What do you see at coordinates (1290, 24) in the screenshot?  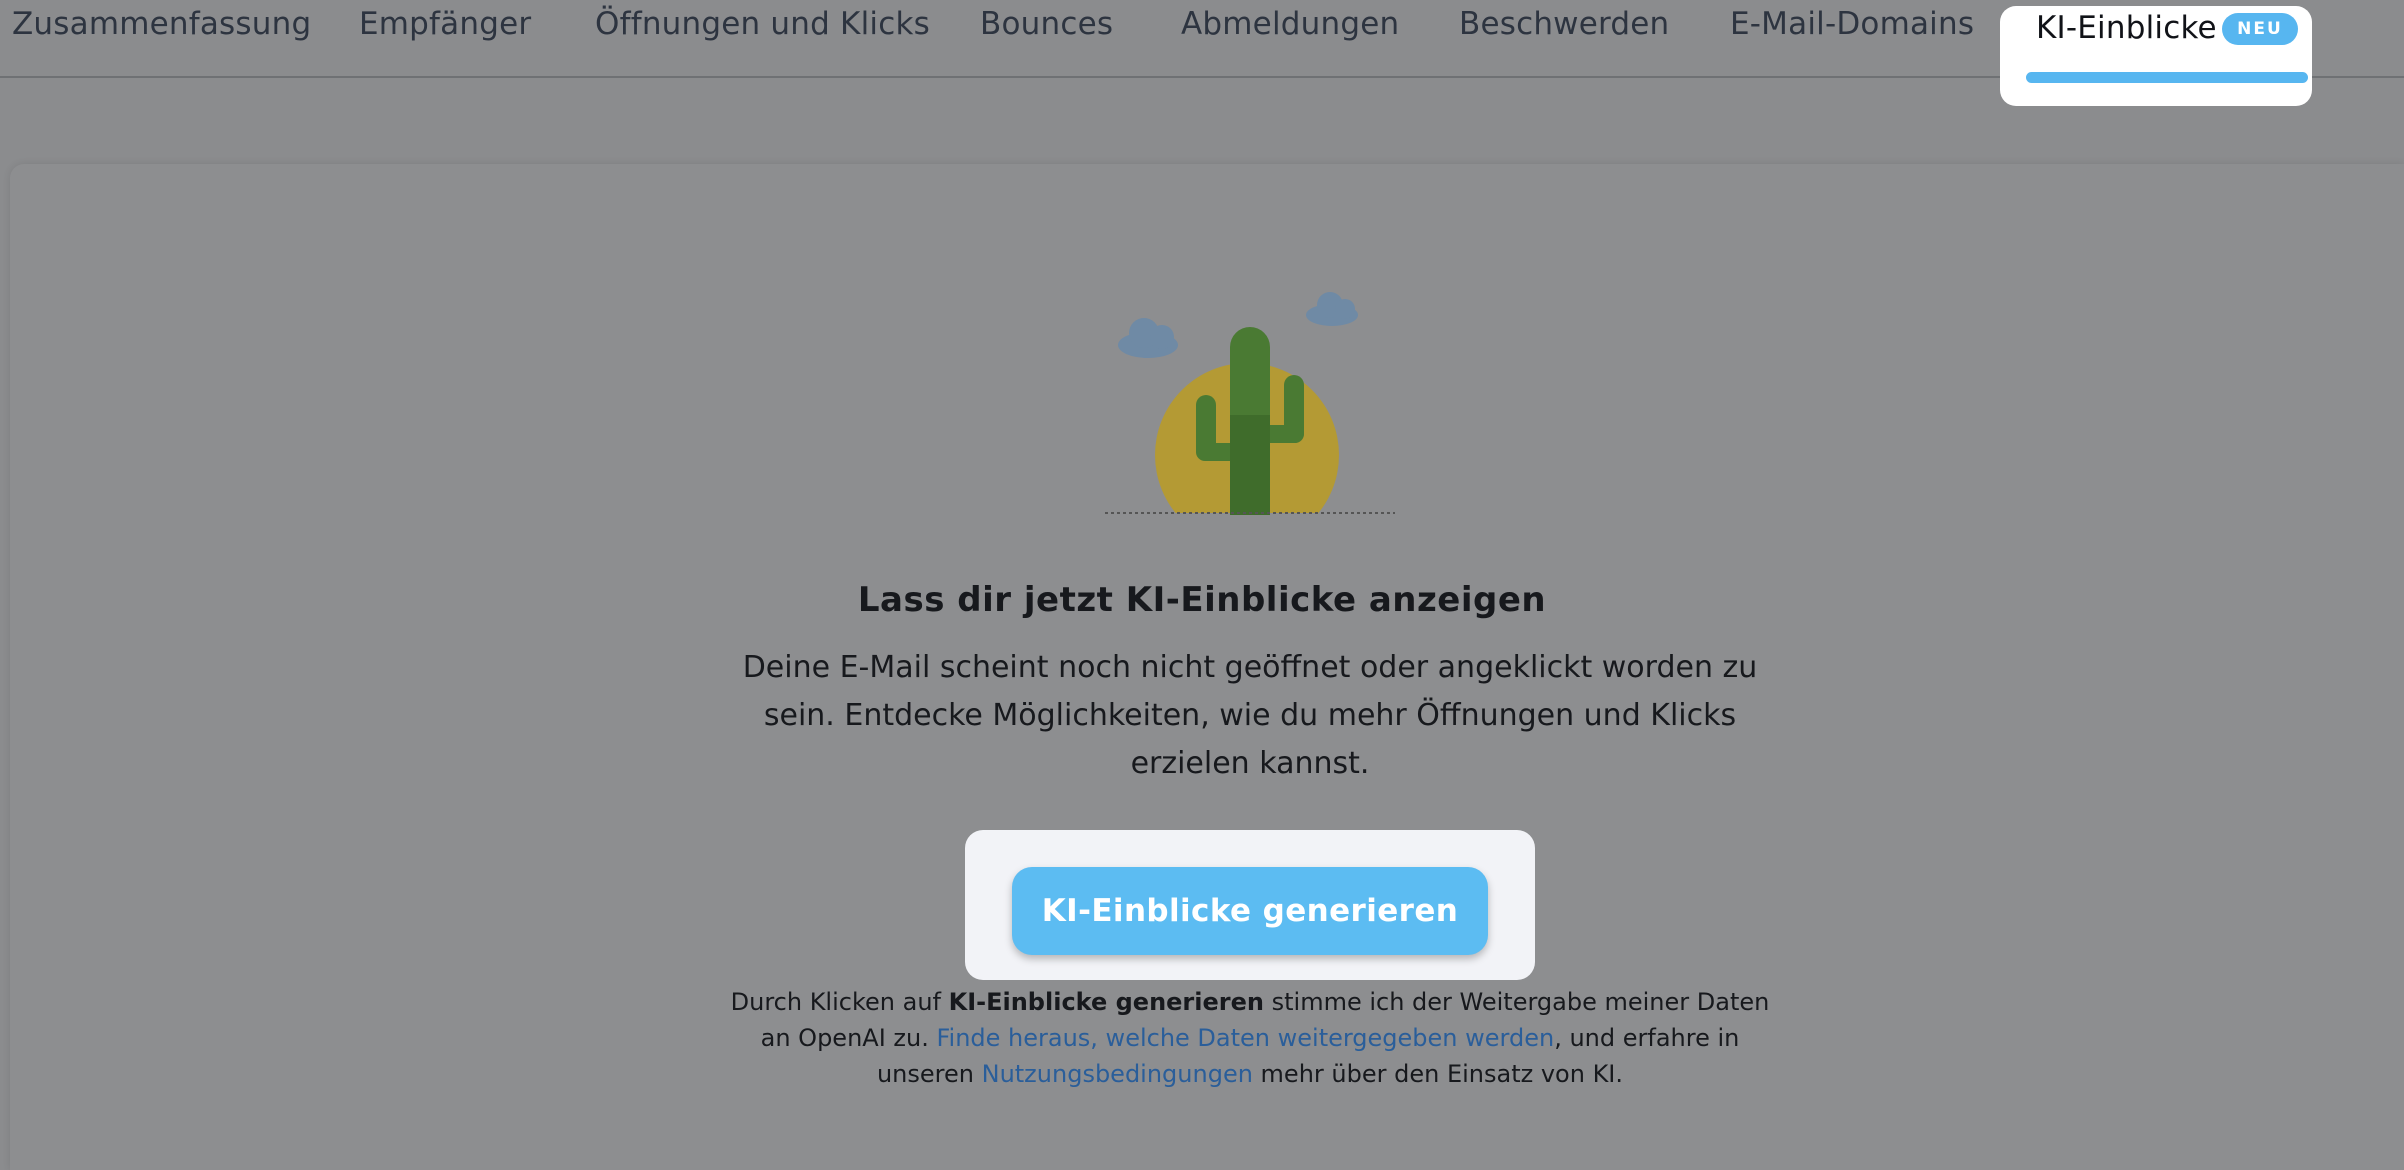 I see `tab-abmeldungen: Abmeldungen` at bounding box center [1290, 24].